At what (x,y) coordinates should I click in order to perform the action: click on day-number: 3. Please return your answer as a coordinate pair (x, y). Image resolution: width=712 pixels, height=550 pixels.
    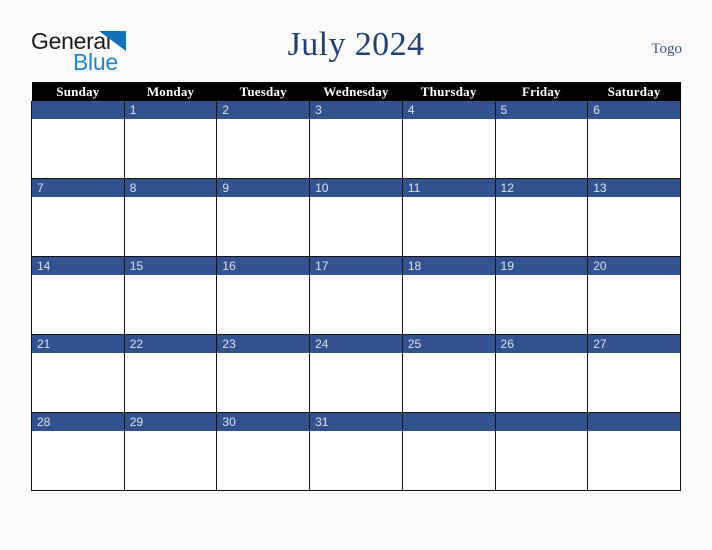
    Looking at the image, I should click on (356, 110).